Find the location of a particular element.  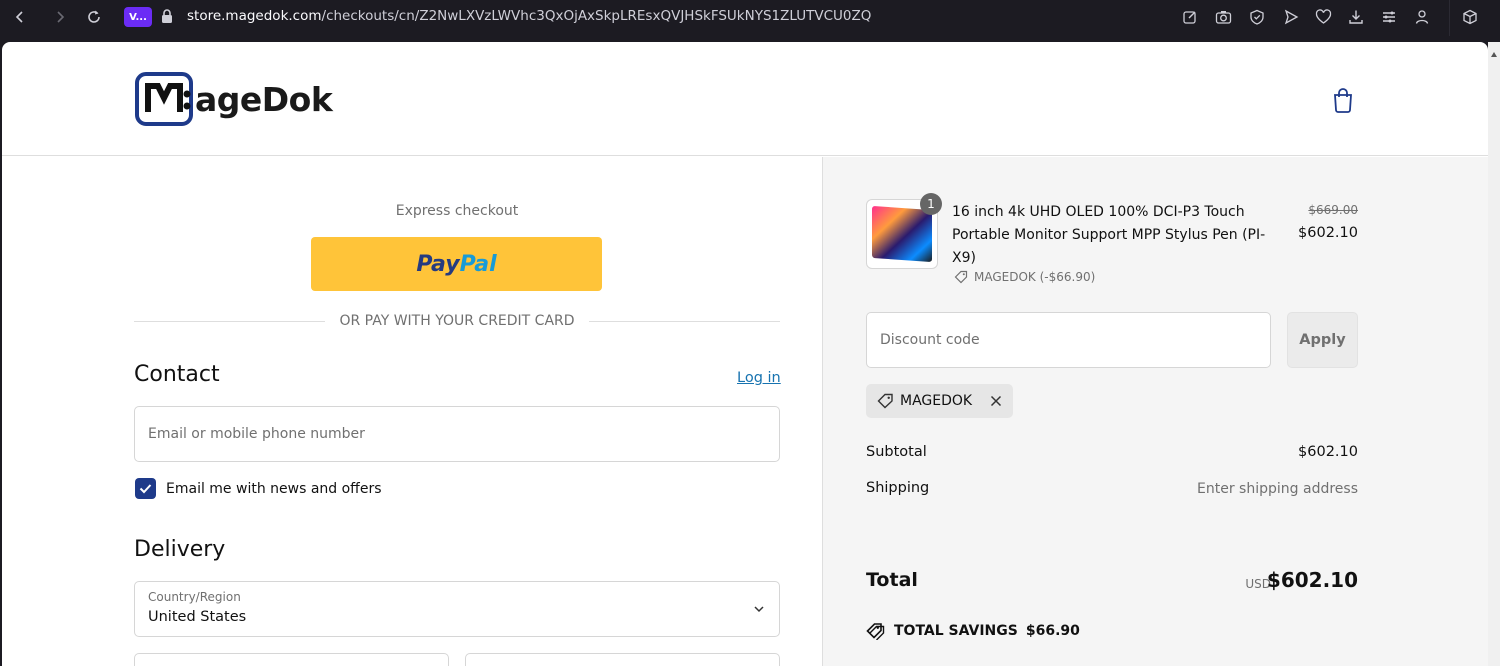

subtotal-value: $602.10 is located at coordinates (1328, 452).